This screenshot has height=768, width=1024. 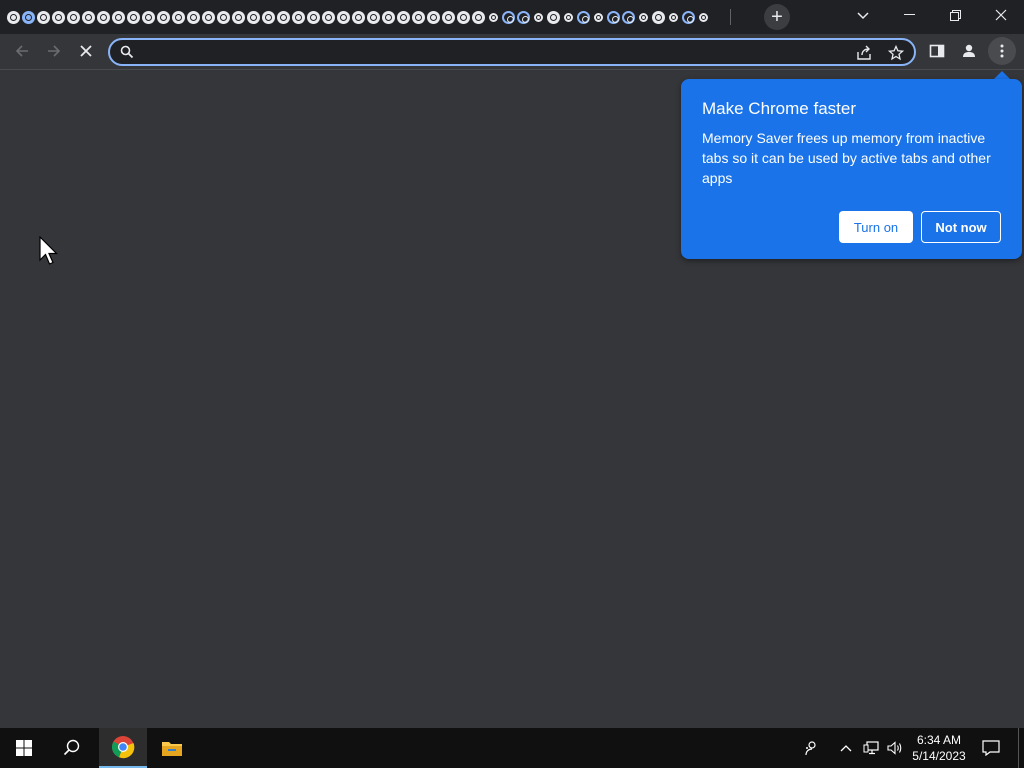 I want to click on tab-search-button, so click(x=863, y=16).